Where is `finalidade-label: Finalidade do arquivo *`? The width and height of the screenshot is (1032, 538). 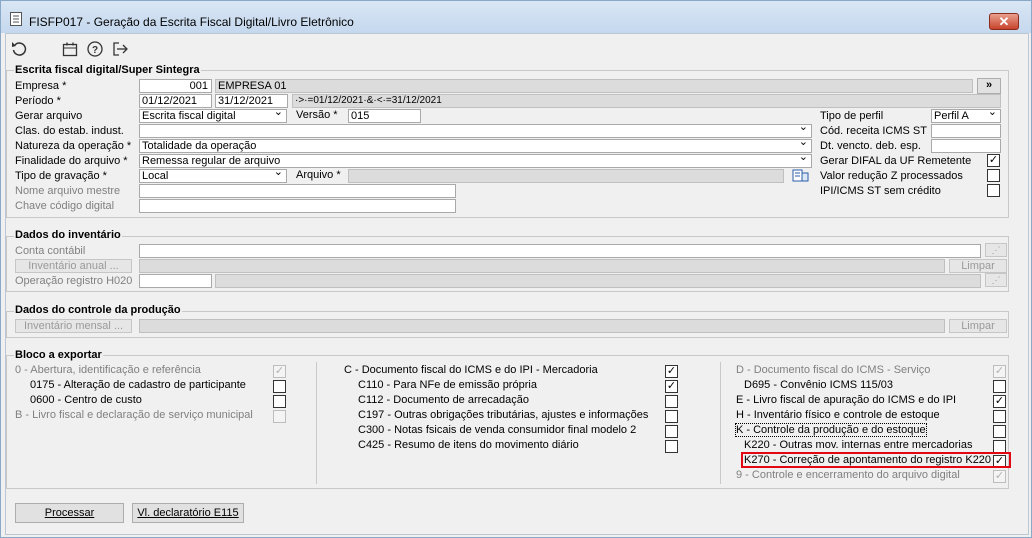
finalidade-label: Finalidade do arquivo * is located at coordinates (71, 161).